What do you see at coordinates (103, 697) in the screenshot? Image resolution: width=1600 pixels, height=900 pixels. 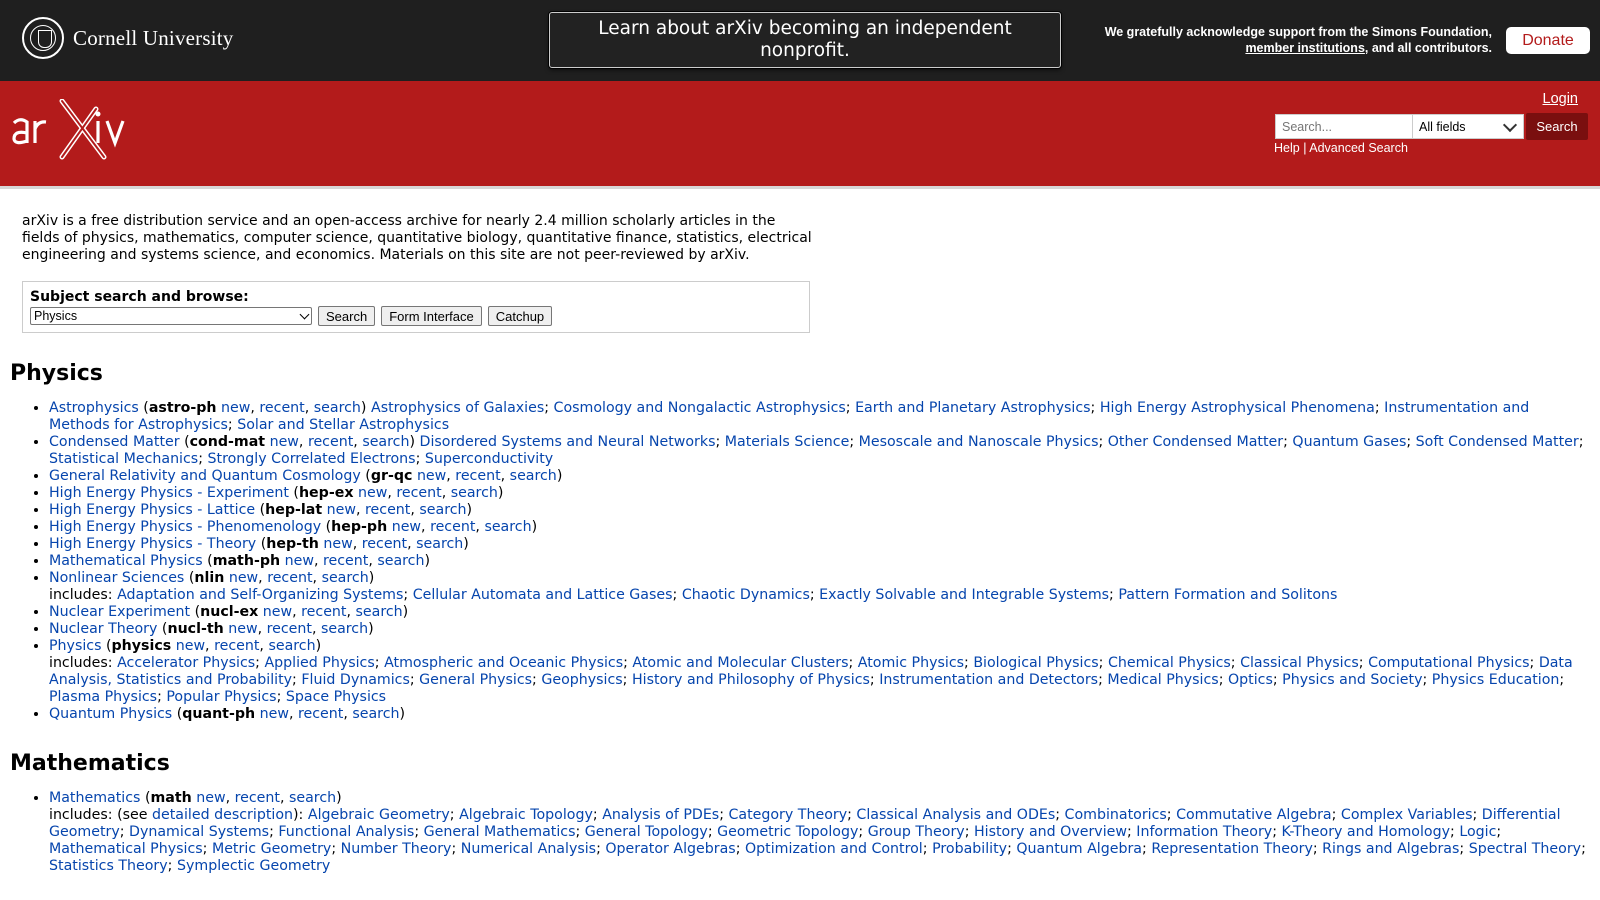 I see `subcategory-link: Plasma Physics` at bounding box center [103, 697].